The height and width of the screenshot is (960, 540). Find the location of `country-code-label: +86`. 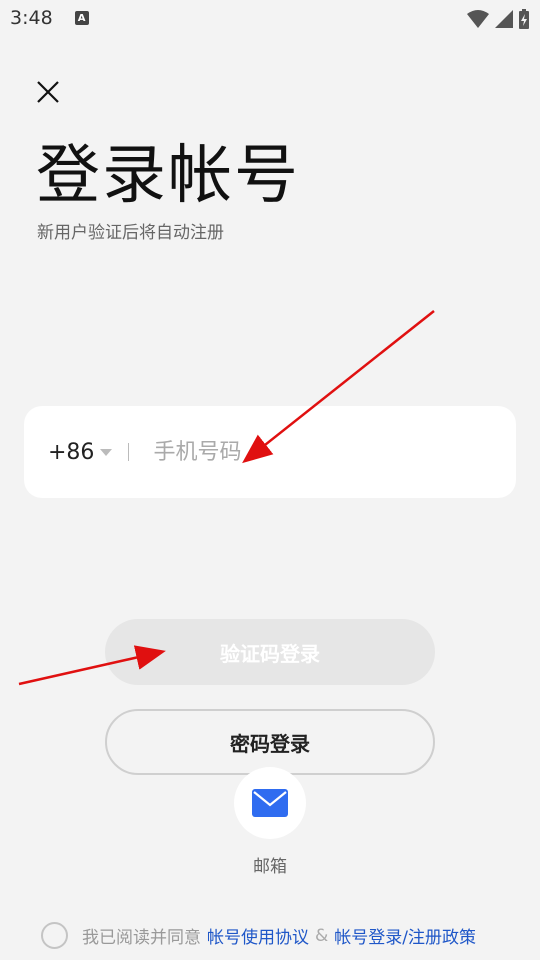

country-code-label: +86 is located at coordinates (71, 452).